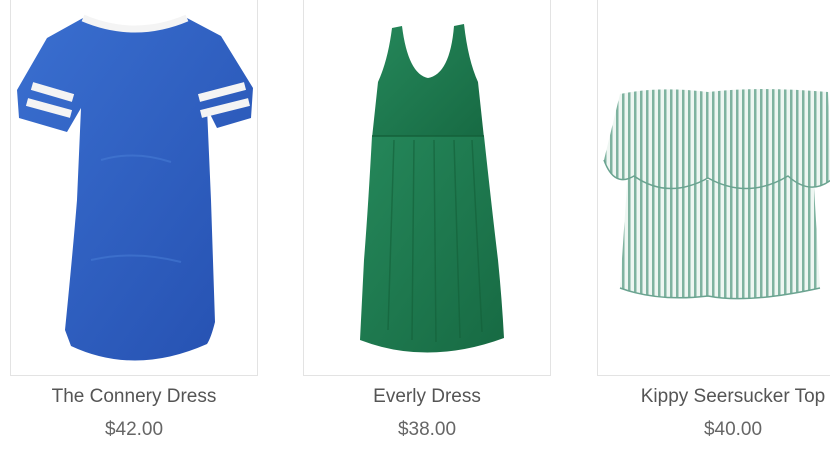  I want to click on product-price: $38.00, so click(427, 429).